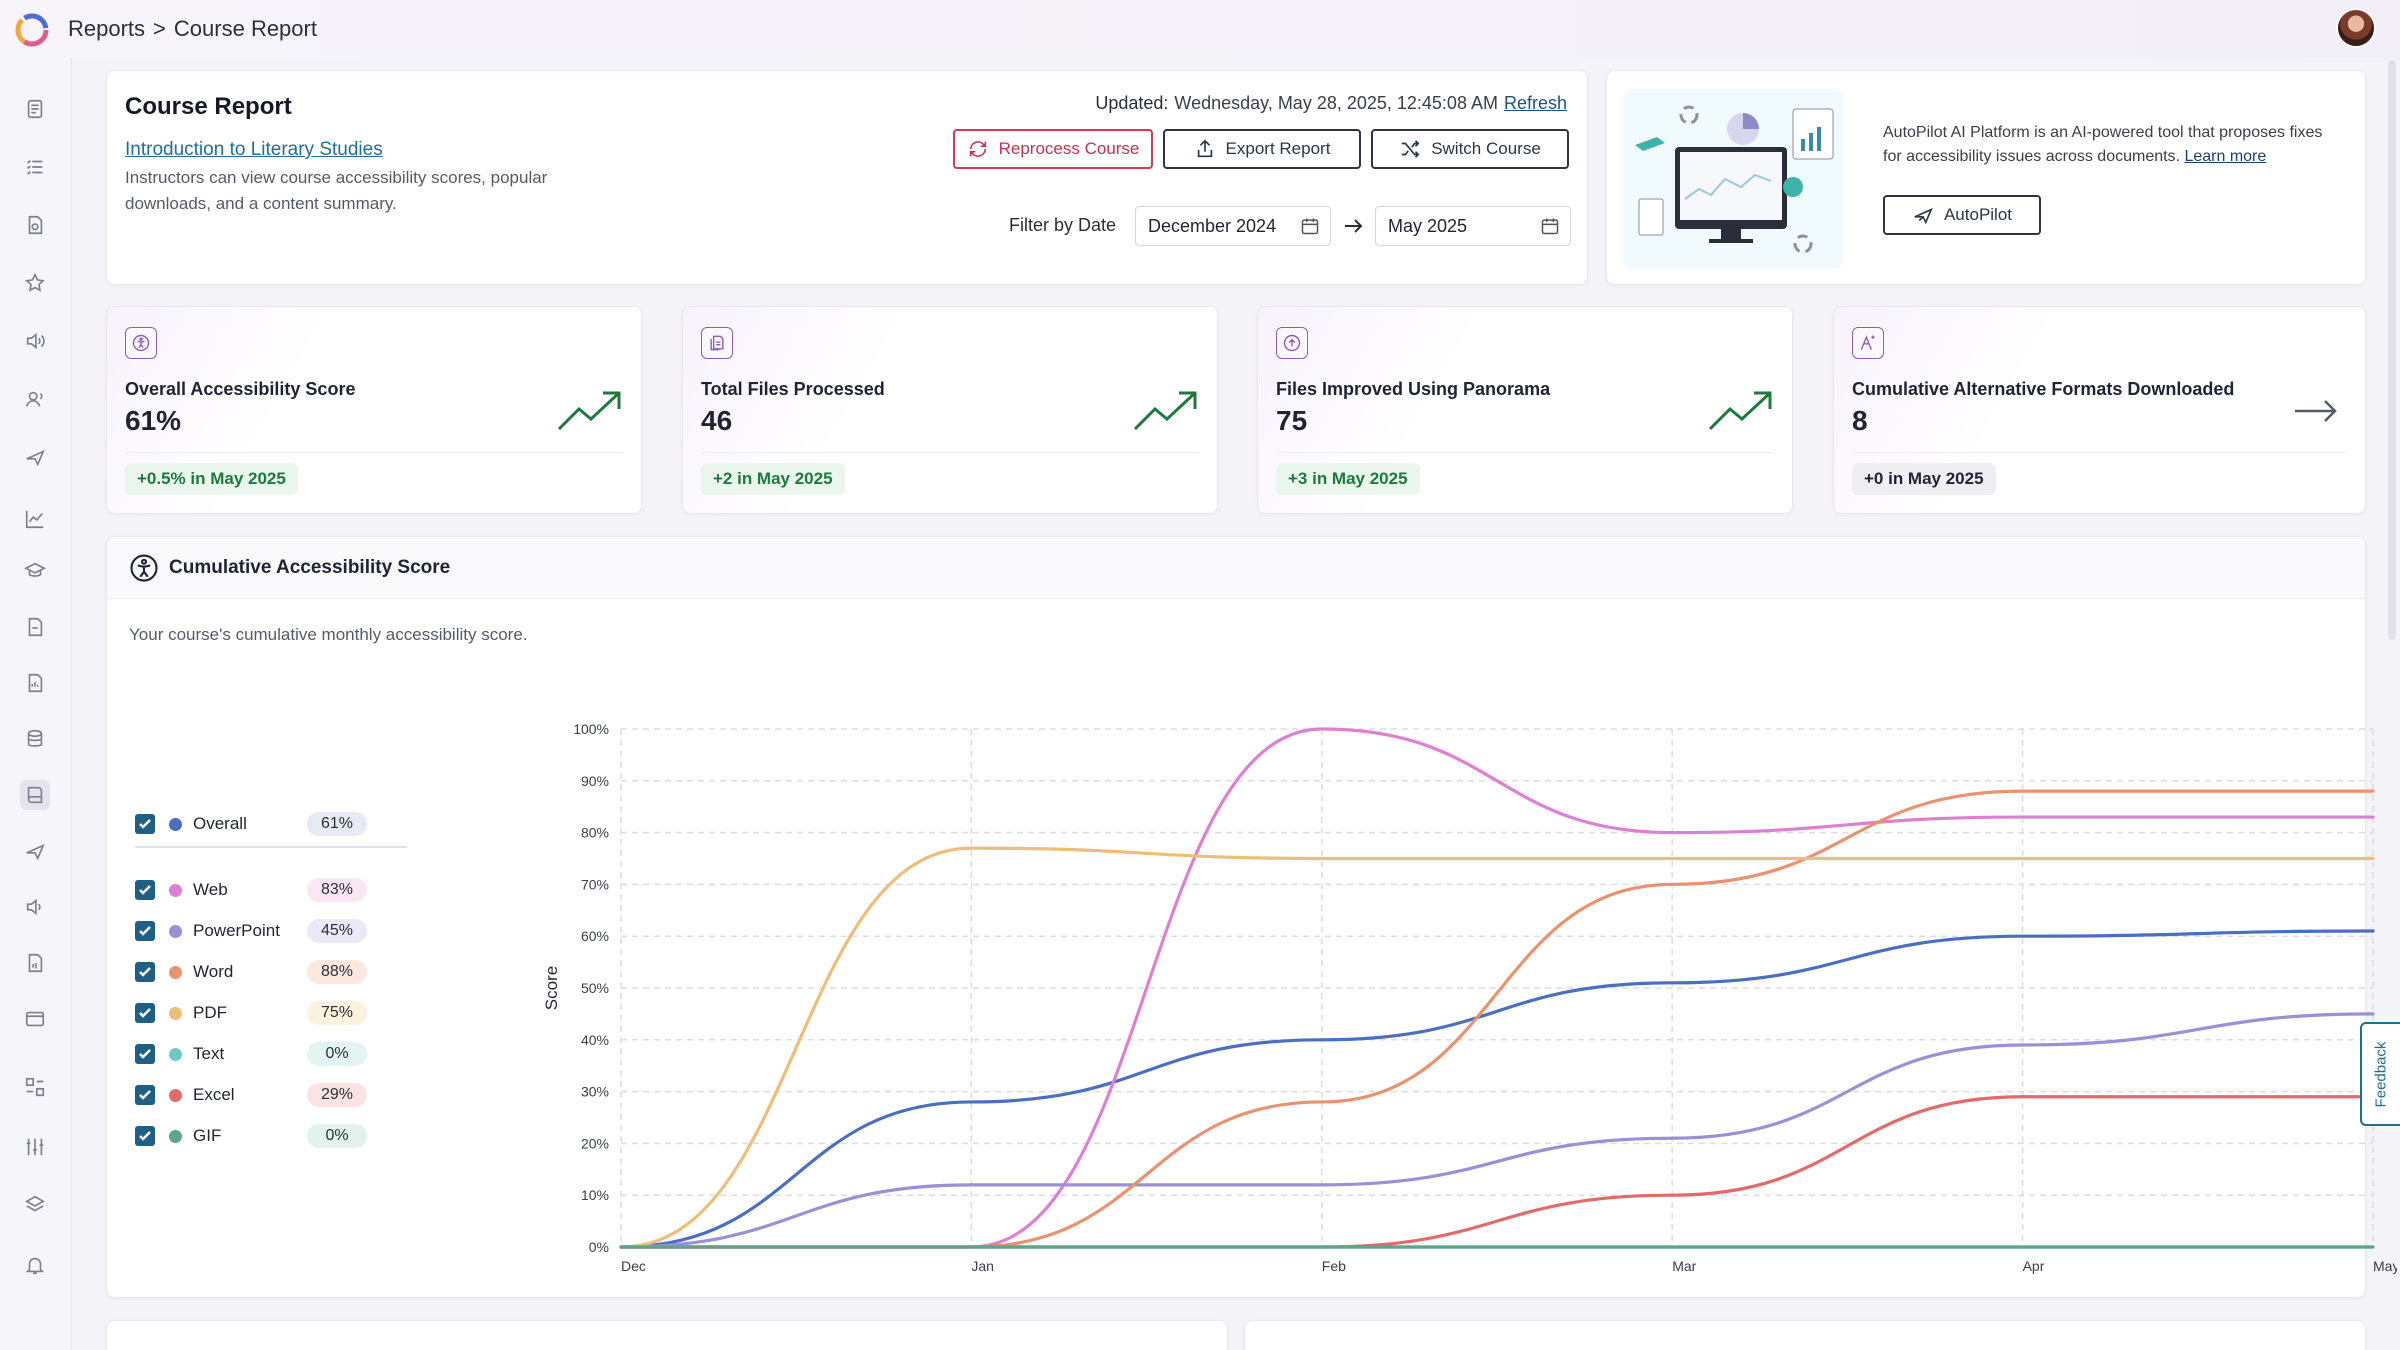  What do you see at coordinates (35, 1087) in the screenshot?
I see `sidebar-integrations` at bounding box center [35, 1087].